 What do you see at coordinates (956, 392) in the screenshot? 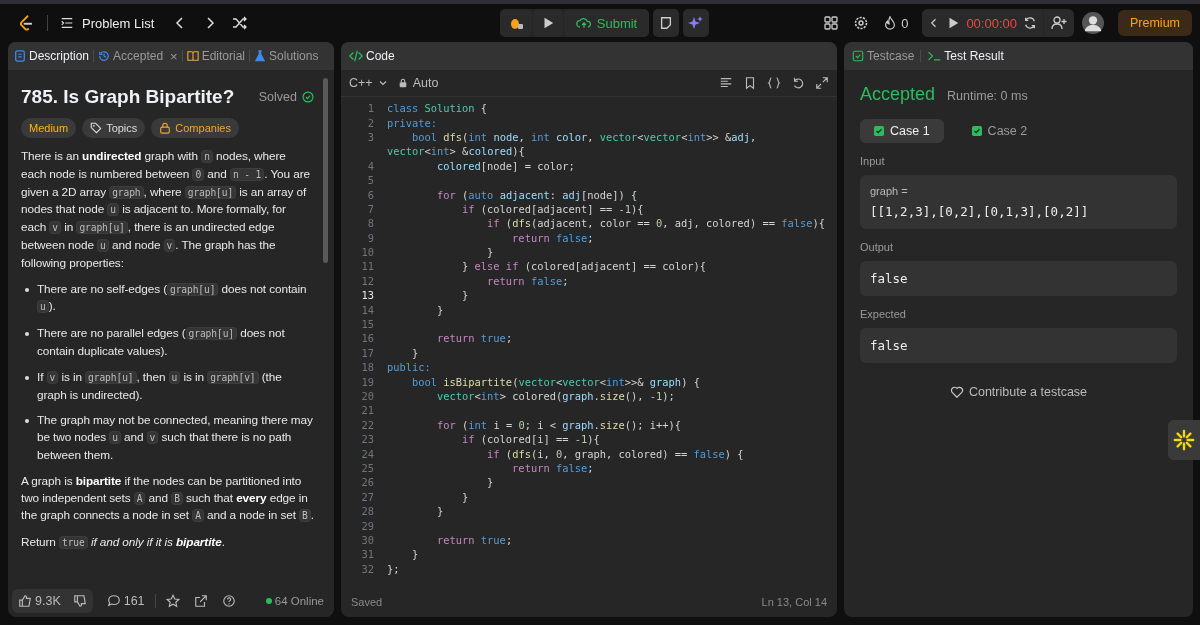
I see `heart-icon` at bounding box center [956, 392].